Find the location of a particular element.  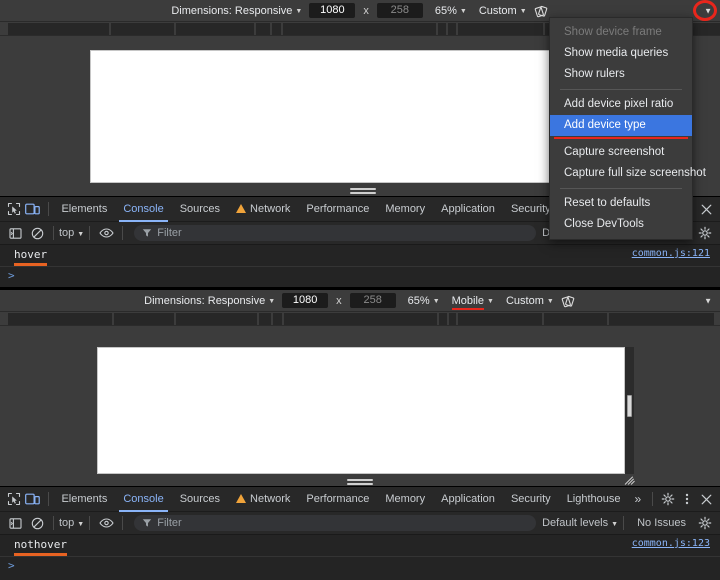

tab-lighthouse: Lighthouse is located at coordinates (594, 499).